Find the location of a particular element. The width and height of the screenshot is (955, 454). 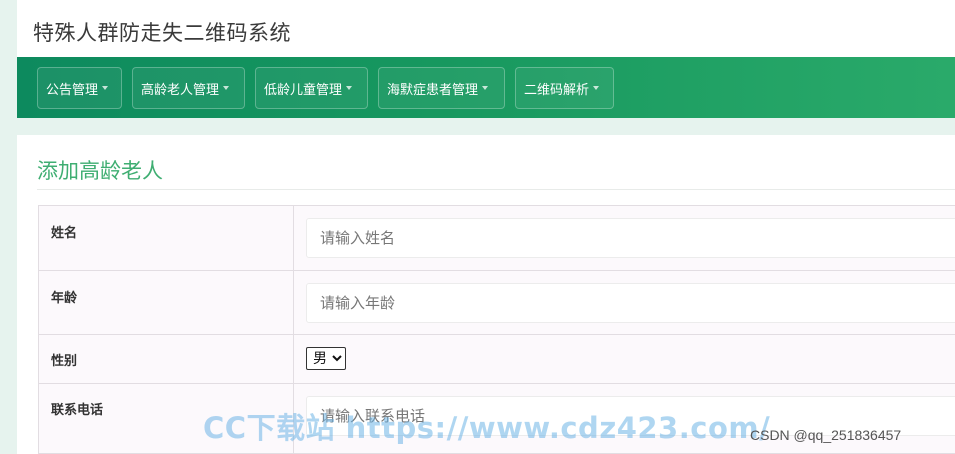

form-row-name: 姓名 is located at coordinates (496, 238).